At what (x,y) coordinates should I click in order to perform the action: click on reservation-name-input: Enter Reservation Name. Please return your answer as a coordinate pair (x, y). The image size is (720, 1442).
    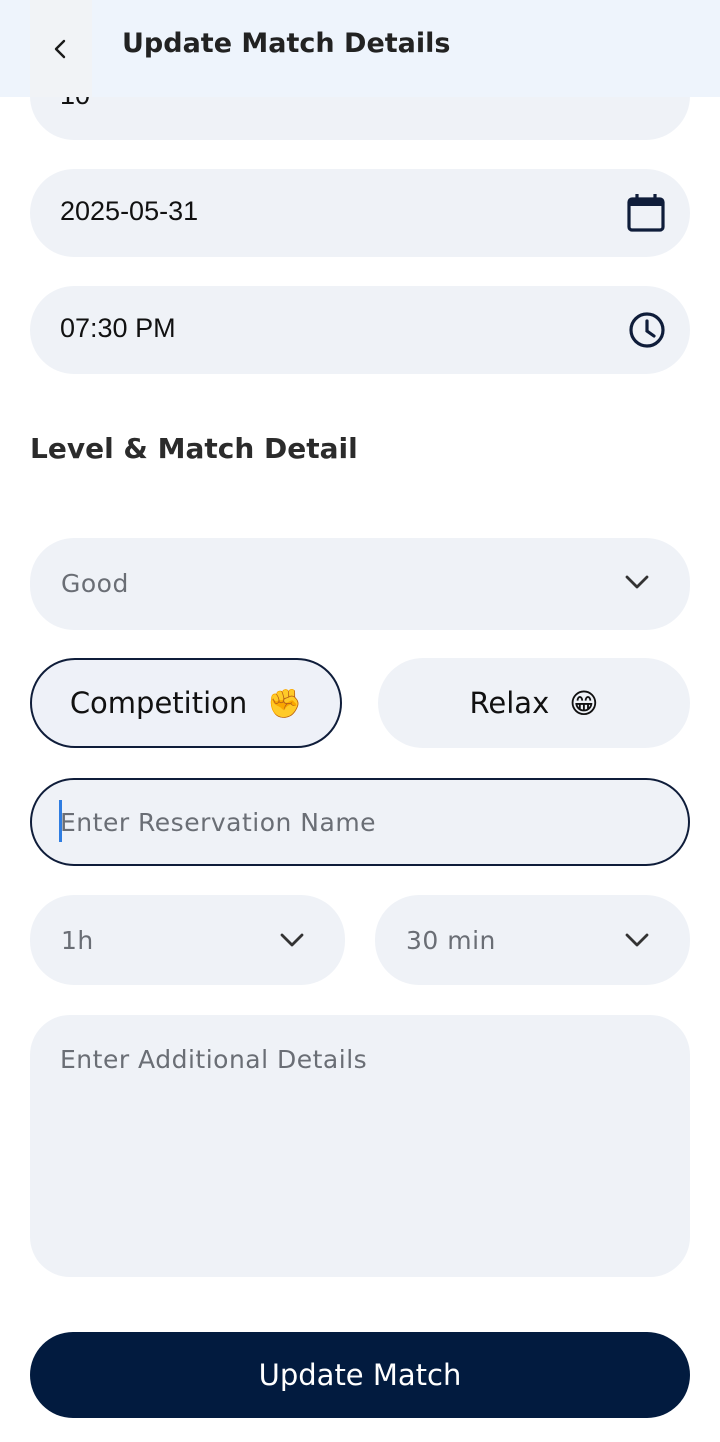
    Looking at the image, I should click on (360, 822).